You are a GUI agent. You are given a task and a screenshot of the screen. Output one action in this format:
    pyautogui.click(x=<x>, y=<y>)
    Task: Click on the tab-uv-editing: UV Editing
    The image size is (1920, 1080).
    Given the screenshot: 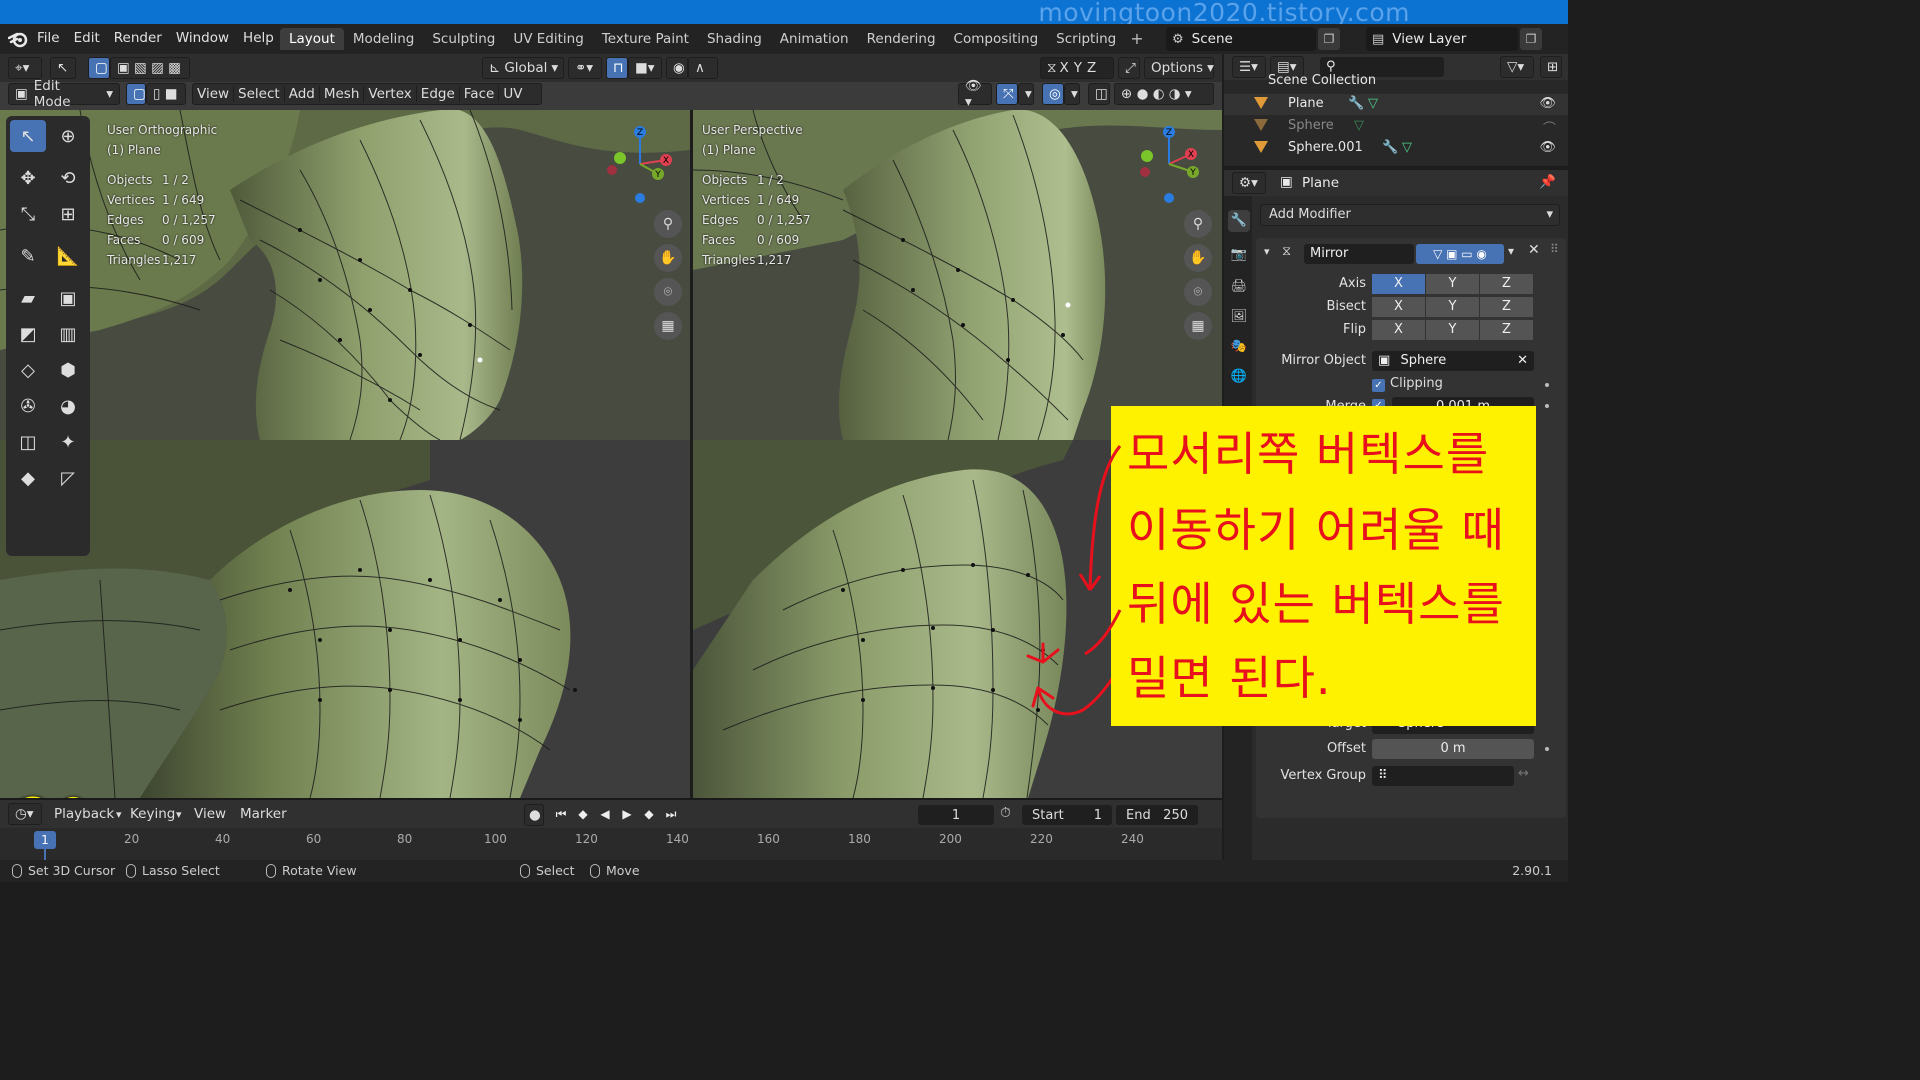 What is the action you would take?
    pyautogui.click(x=548, y=39)
    